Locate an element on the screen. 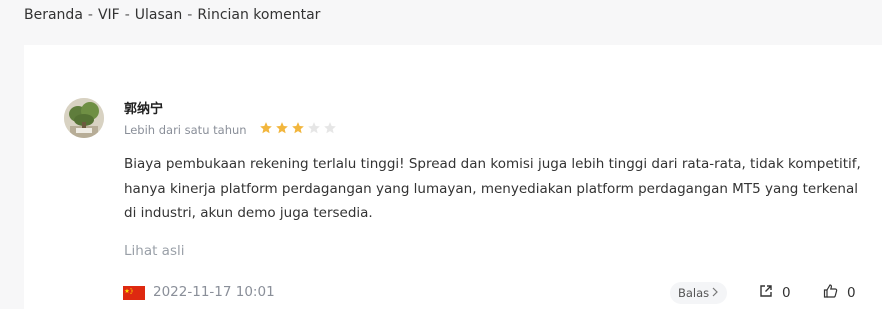 The height and width of the screenshot is (309, 882). avatar is located at coordinates (84, 118).